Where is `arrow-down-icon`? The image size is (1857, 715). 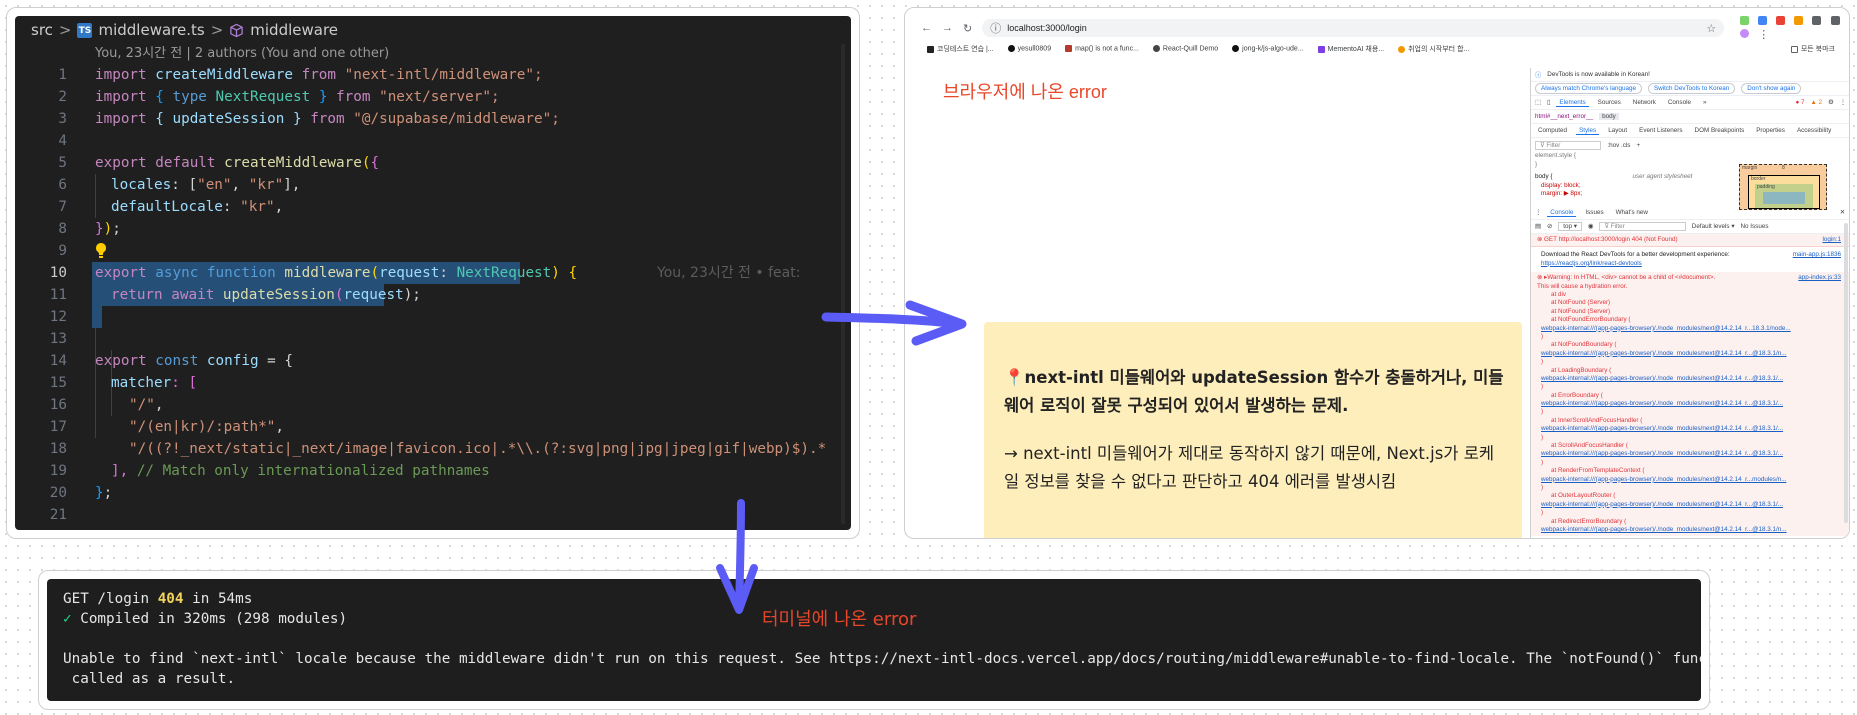
arrow-down-icon is located at coordinates (737, 556).